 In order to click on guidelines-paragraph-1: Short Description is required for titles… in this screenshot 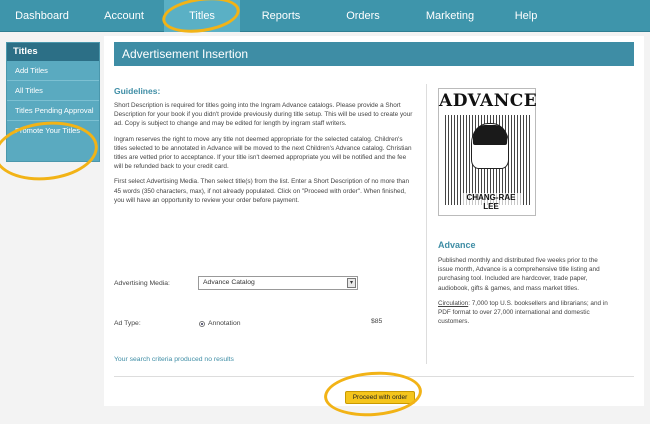, I will do `click(263, 115)`.